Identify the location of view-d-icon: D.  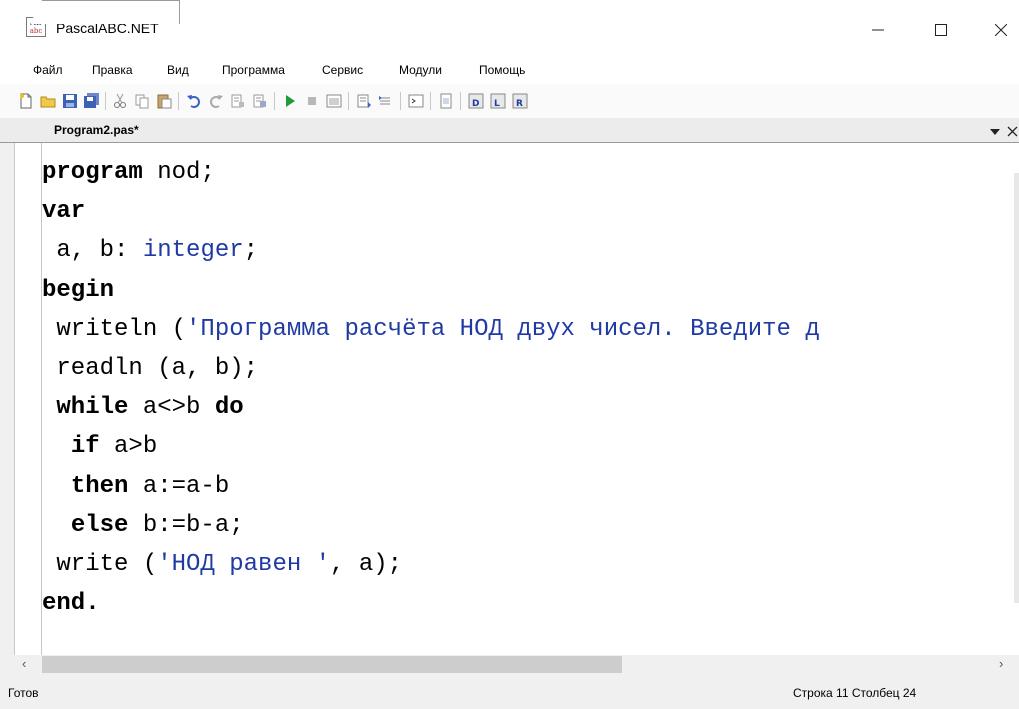
(476, 101).